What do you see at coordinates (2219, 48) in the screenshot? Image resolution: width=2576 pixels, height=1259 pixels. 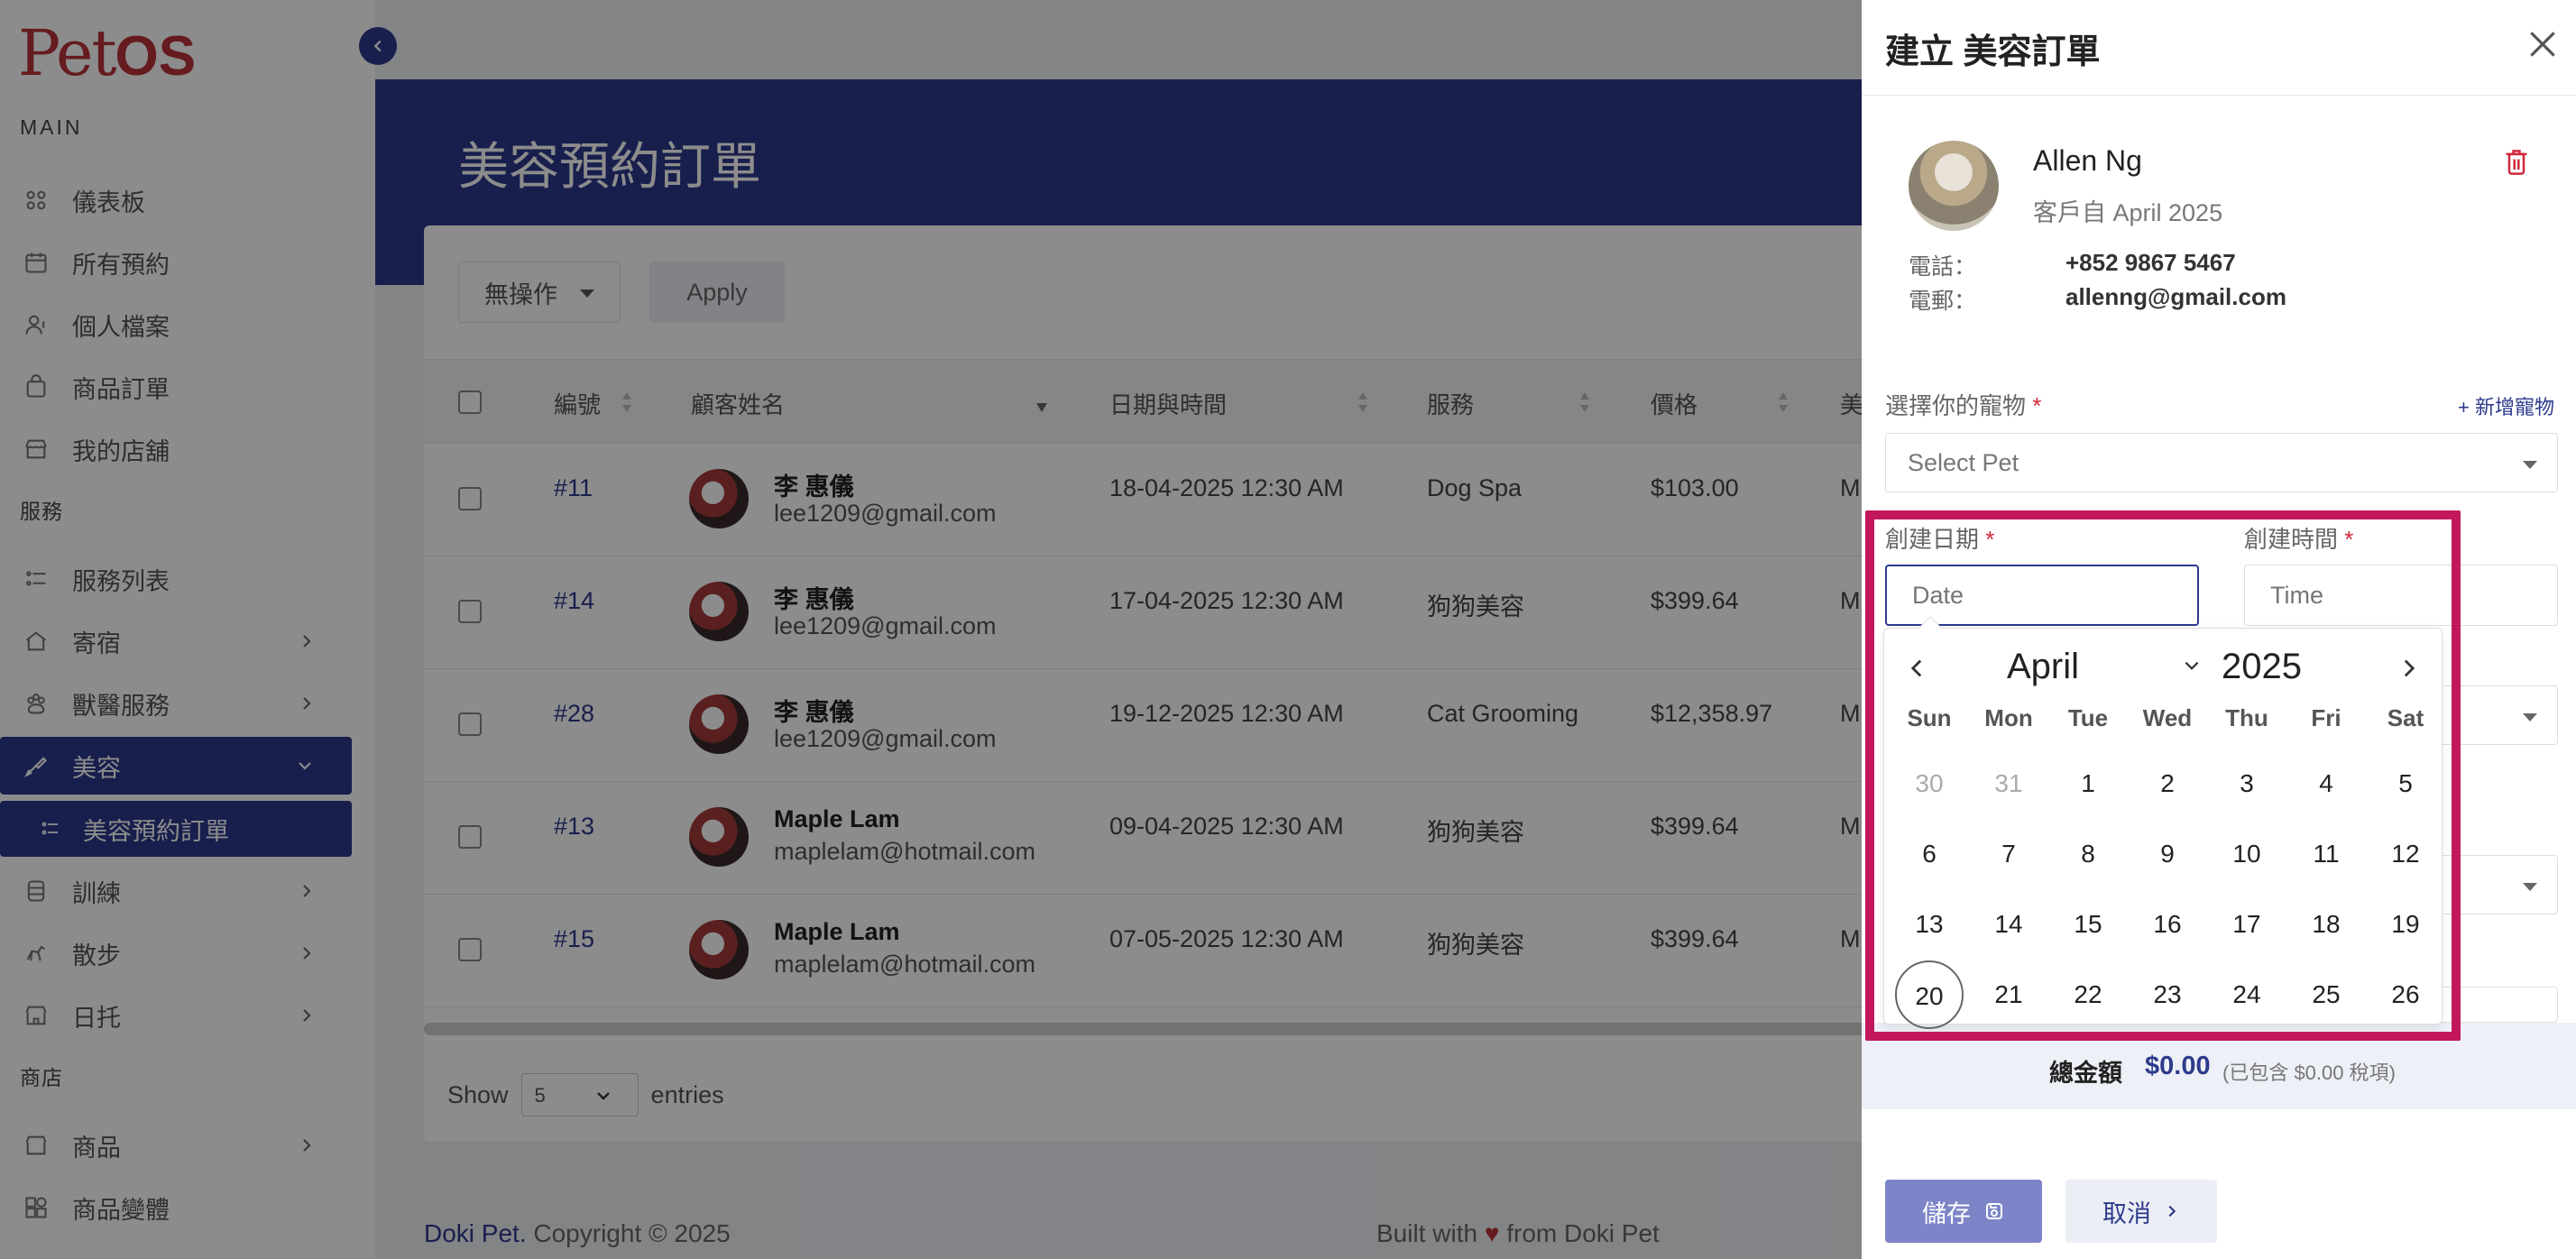 I see `drawer-header: 建立 美容訂單` at bounding box center [2219, 48].